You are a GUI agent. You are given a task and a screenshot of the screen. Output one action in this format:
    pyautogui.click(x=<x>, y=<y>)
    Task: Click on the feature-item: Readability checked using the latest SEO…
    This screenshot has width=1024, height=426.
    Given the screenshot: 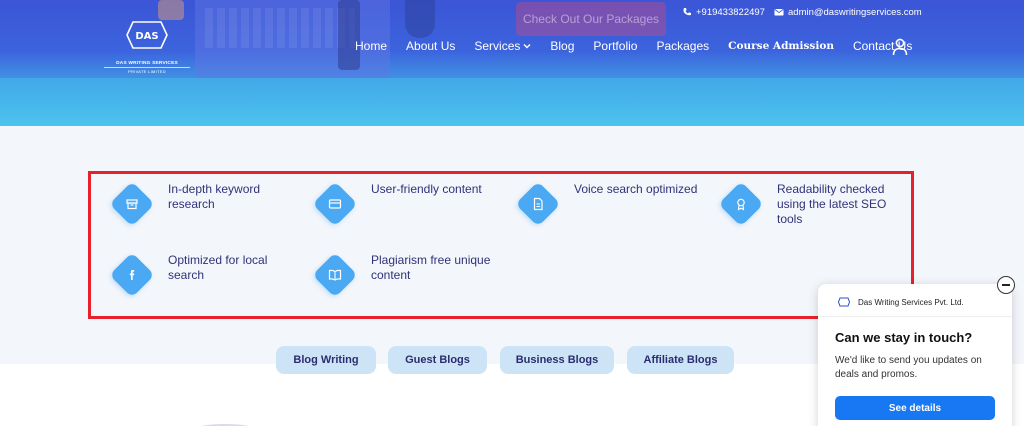 What is the action you would take?
    pyautogui.click(x=807, y=204)
    